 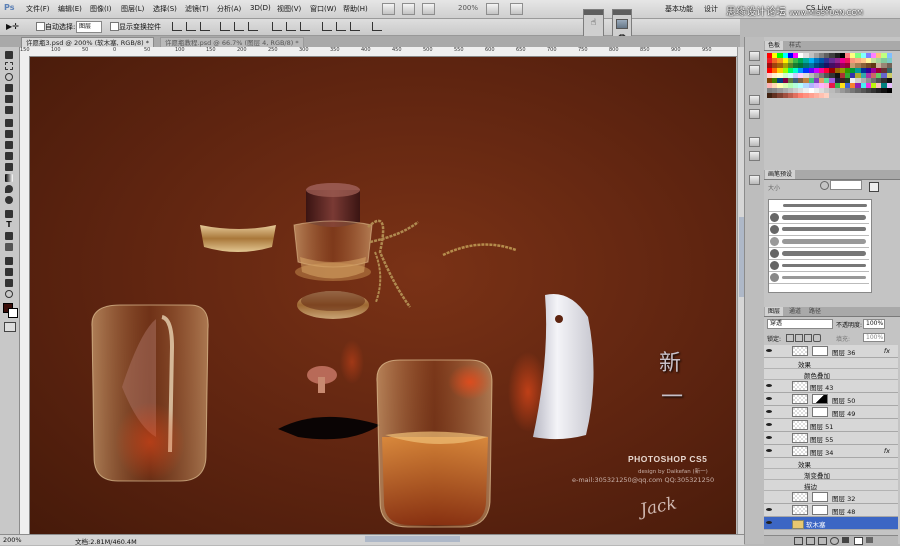 What do you see at coordinates (355, 9) in the screenshot?
I see `menu-help: 帮助(H)` at bounding box center [355, 9].